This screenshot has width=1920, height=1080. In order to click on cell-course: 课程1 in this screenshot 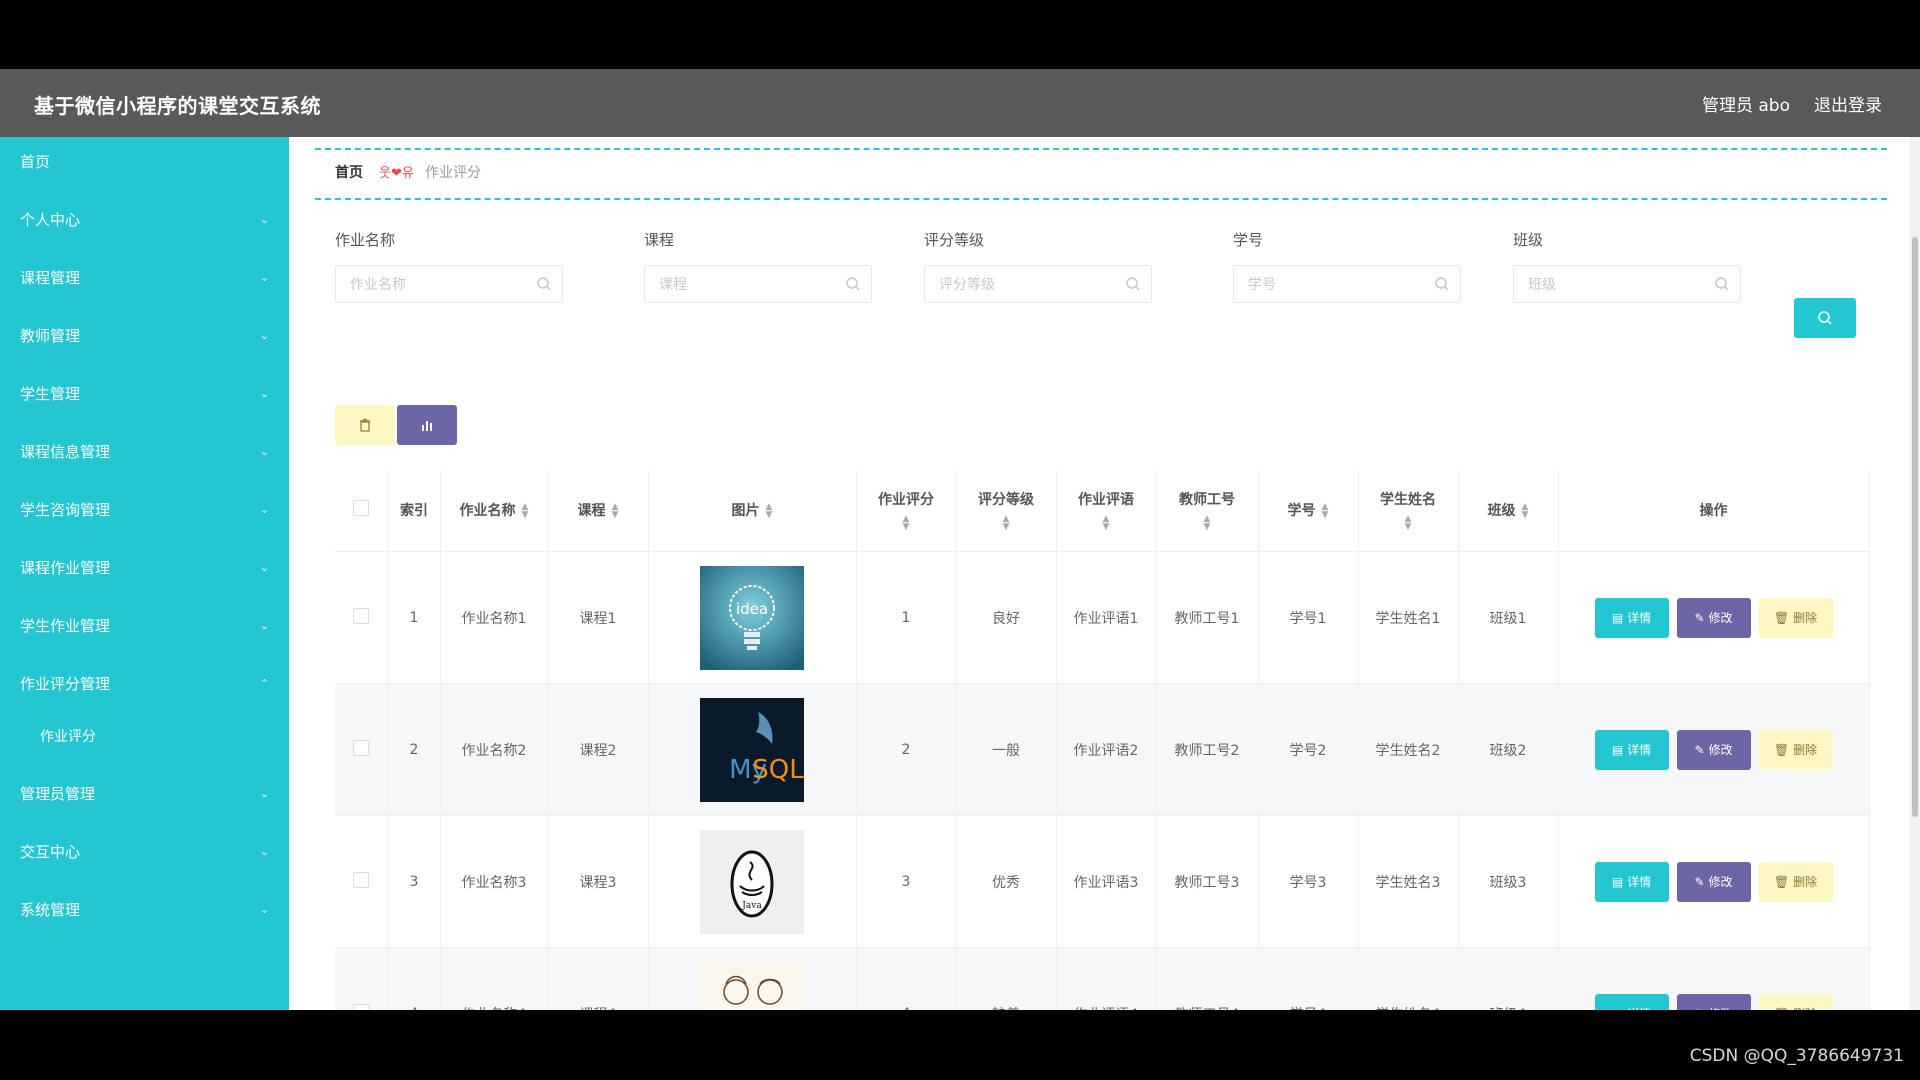, I will do `click(598, 617)`.